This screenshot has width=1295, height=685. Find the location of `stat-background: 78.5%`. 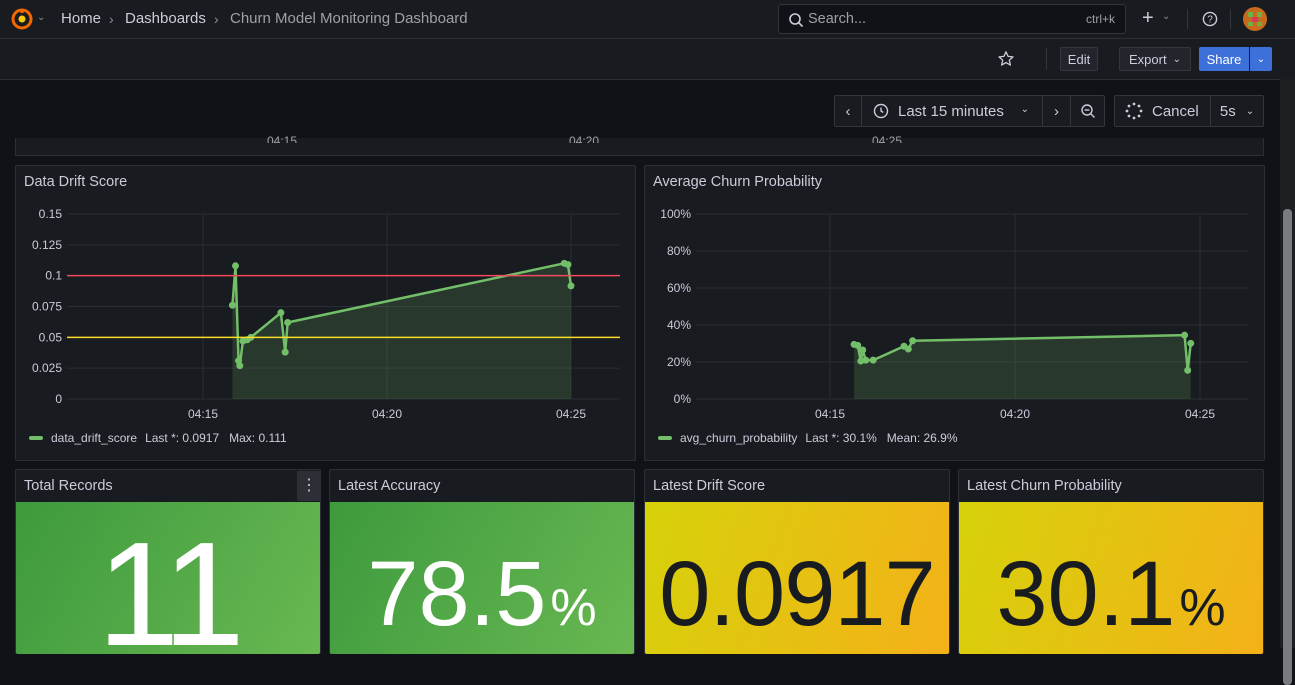

stat-background: 78.5% is located at coordinates (482, 578).